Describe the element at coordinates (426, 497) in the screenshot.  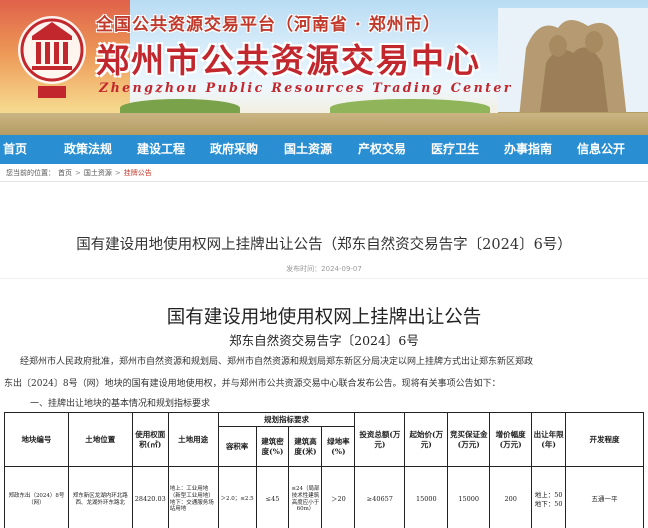
I see `cell-start-price: 15000` at that location.